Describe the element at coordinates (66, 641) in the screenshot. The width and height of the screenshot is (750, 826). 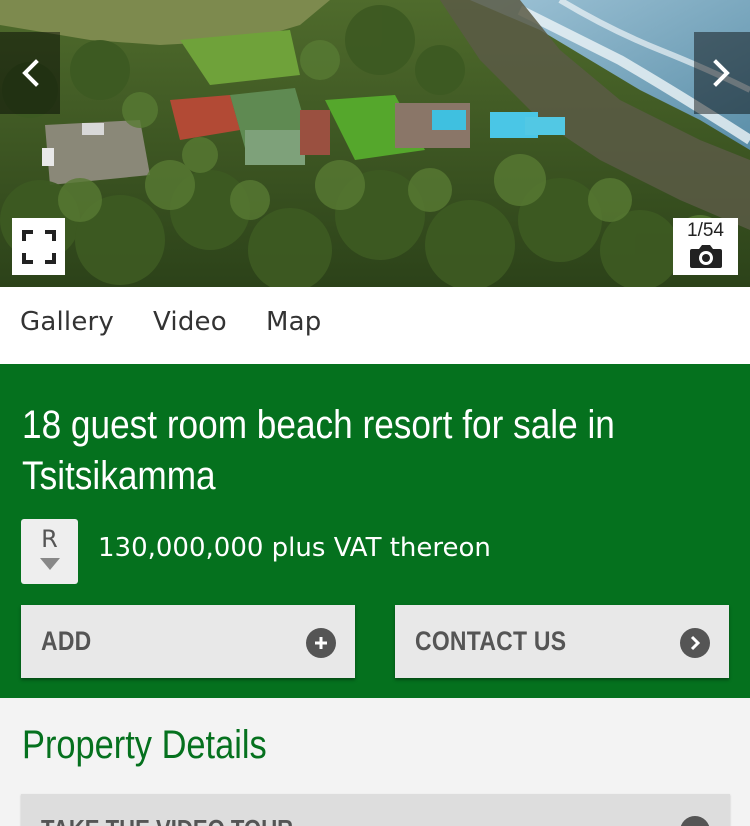
I see `add-button-label: ADD` at that location.